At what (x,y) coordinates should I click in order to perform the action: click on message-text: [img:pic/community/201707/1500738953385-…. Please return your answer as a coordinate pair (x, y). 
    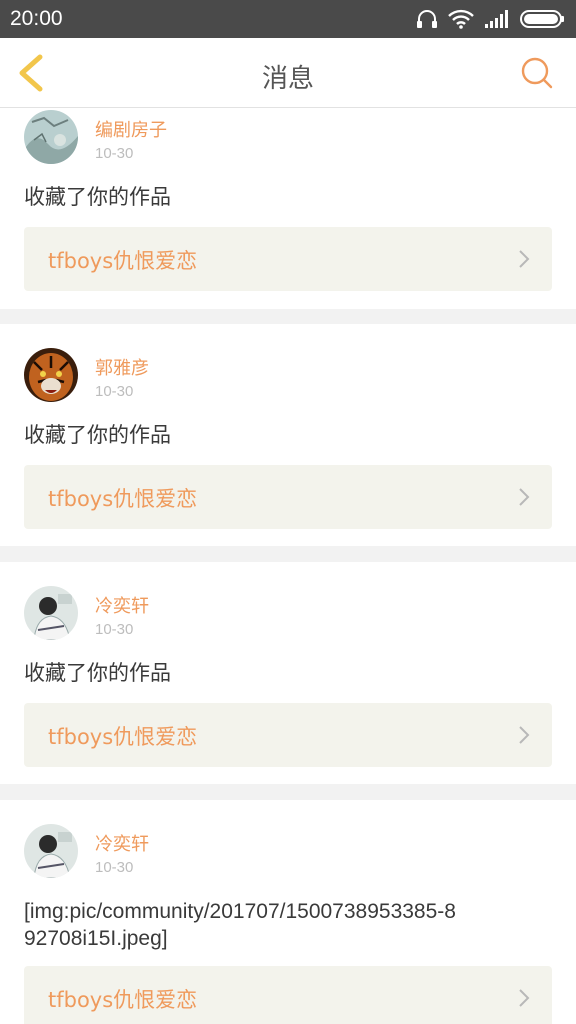
    Looking at the image, I should click on (240, 925).